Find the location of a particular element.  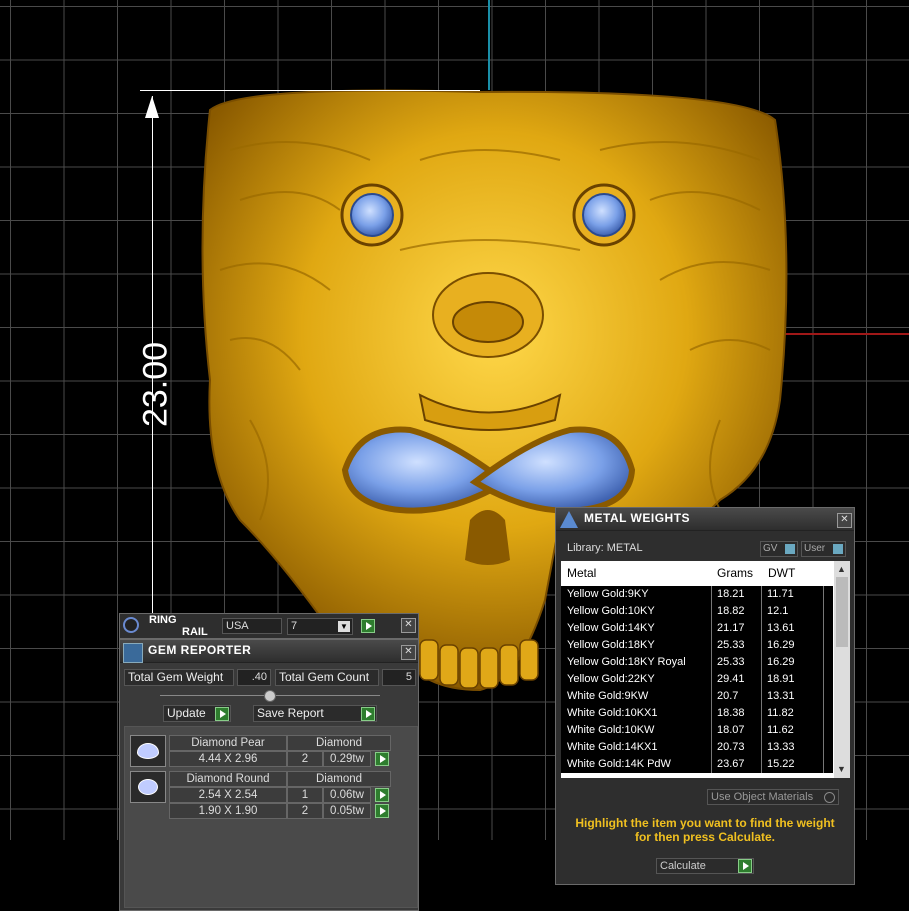

slider-handle is located at coordinates (270, 696).